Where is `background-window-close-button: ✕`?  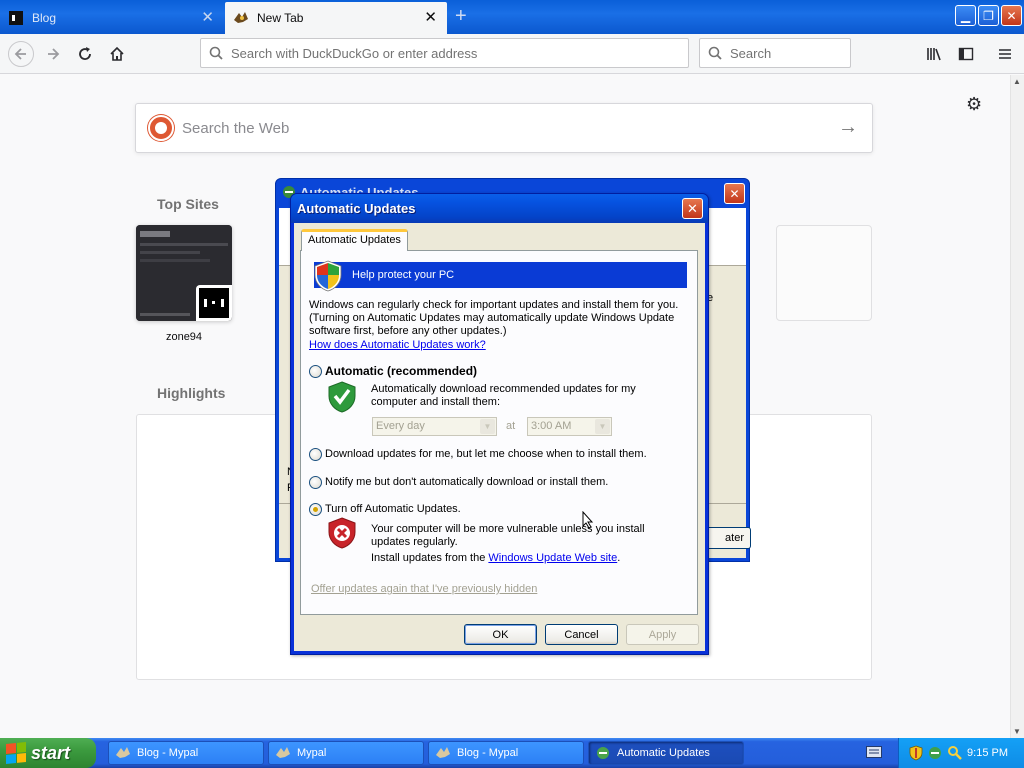 background-window-close-button: ✕ is located at coordinates (734, 193).